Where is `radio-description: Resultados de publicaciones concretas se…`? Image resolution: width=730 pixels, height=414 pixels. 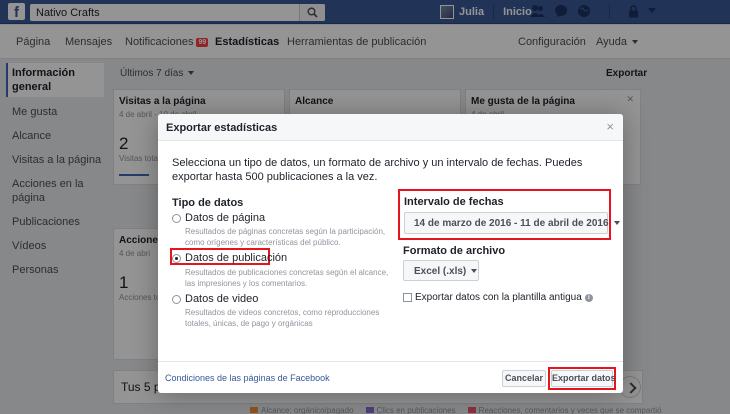
radio-description: Resultados de publicaciones concretas se… is located at coordinates (287, 278).